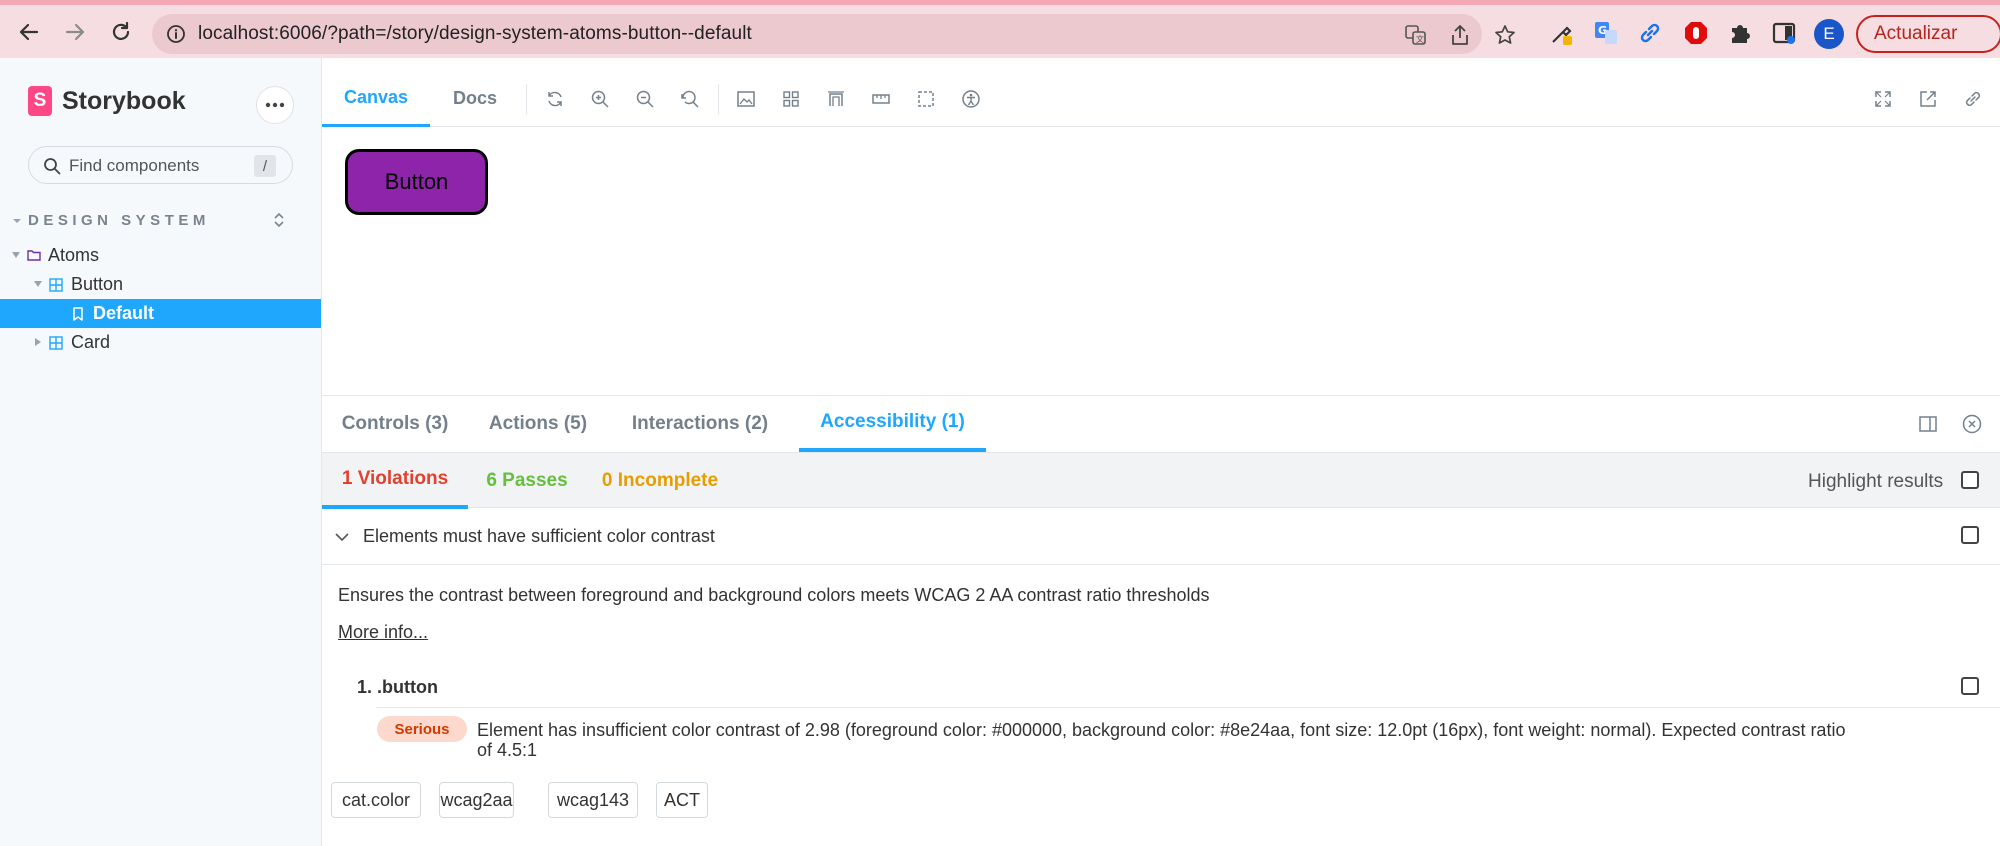  Describe the element at coordinates (660, 481) in the screenshot. I see `tab-incomplete: 0 Incomplete` at that location.